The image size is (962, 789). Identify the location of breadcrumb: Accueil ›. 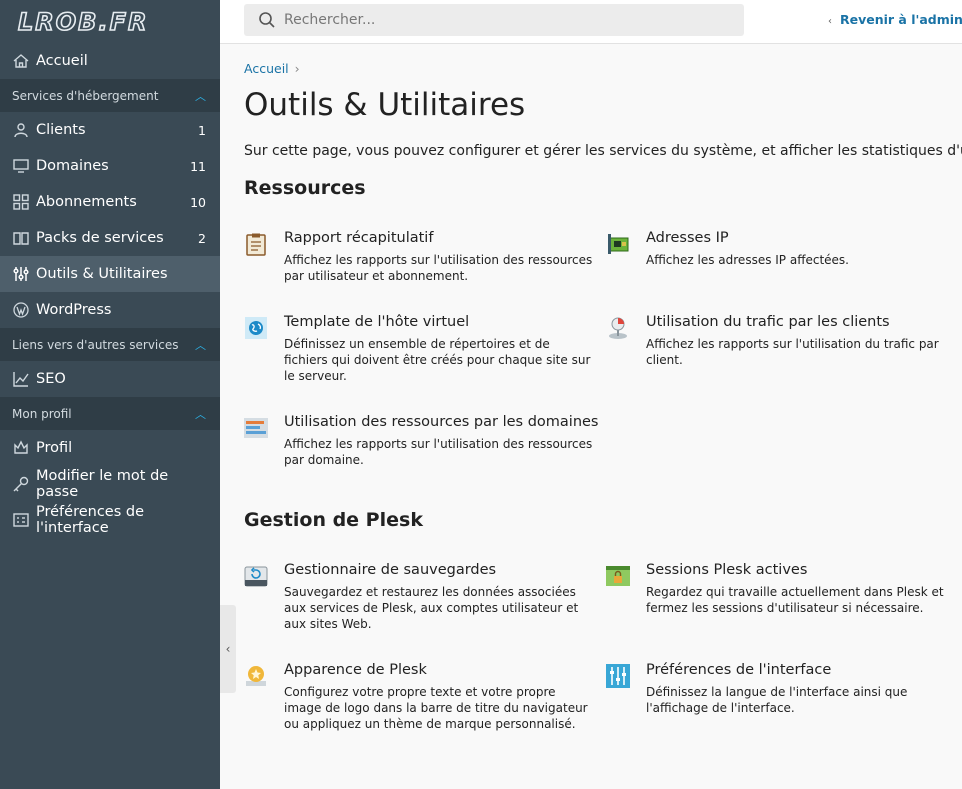
(272, 68).